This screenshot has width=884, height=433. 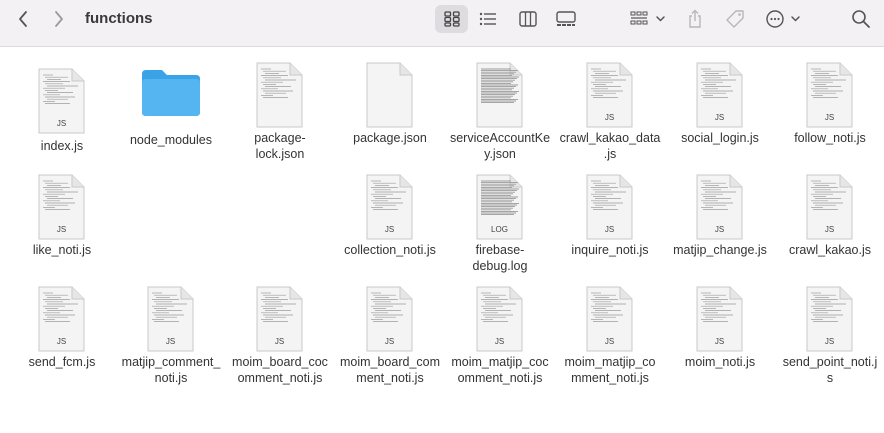 I want to click on file-name-label: moim_matjip_coc omment_noti.js, so click(x=500, y=370).